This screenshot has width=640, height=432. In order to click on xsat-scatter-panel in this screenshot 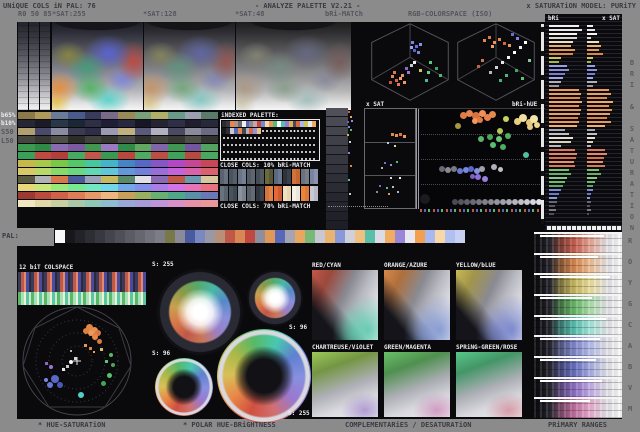, I will do `click(390, 158)`.